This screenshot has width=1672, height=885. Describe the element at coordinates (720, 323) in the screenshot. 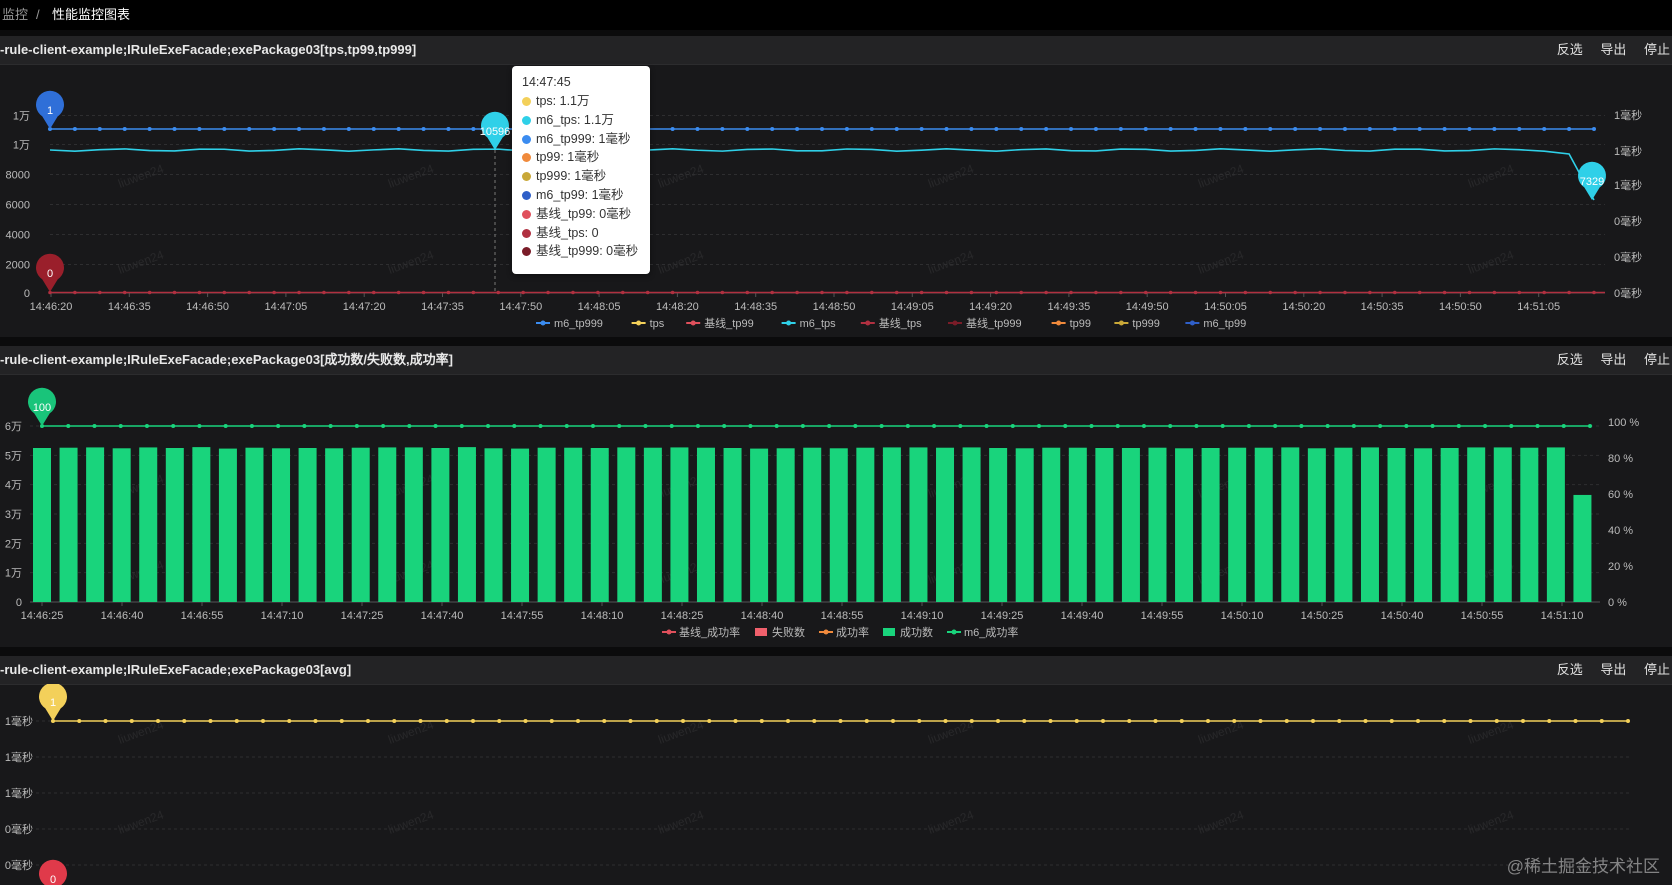

I see `legend-item: 基线_tp99` at that location.